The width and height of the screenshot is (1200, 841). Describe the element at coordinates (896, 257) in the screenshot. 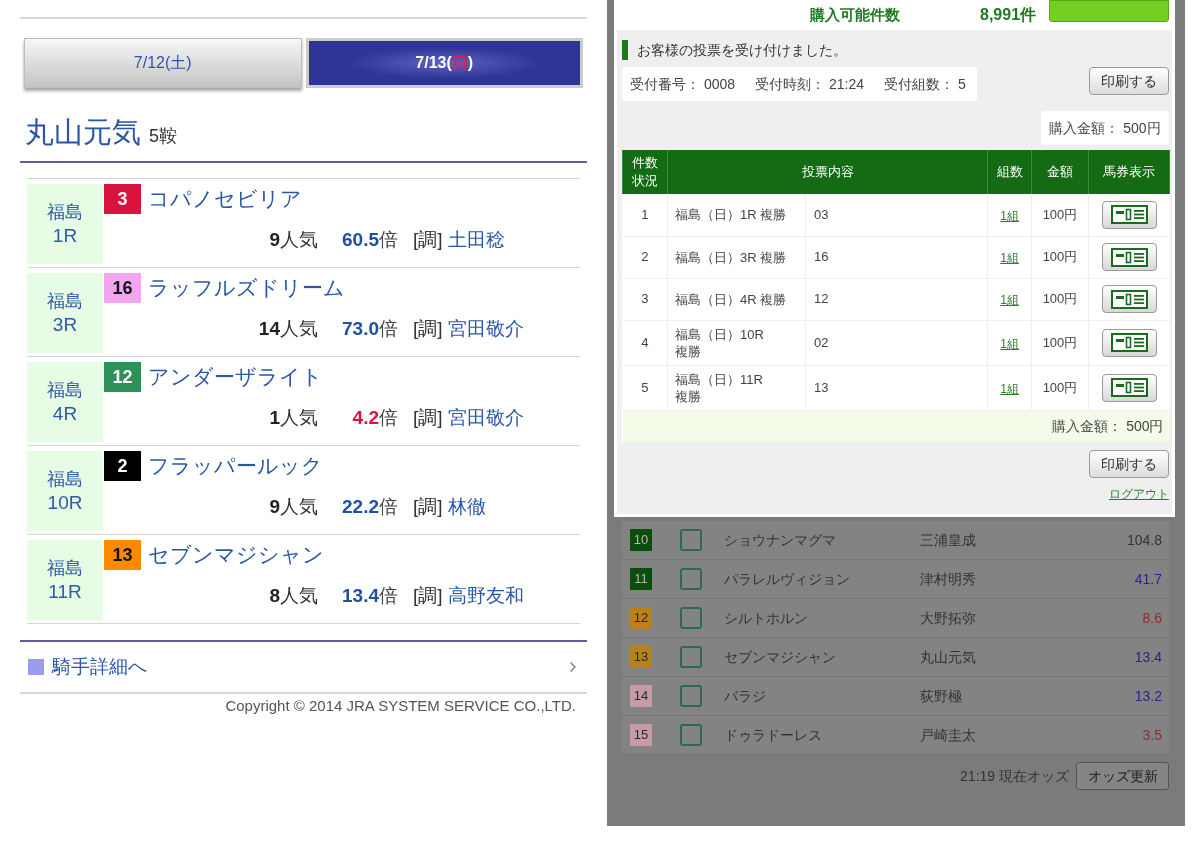

I see `table-cell: 16` at that location.